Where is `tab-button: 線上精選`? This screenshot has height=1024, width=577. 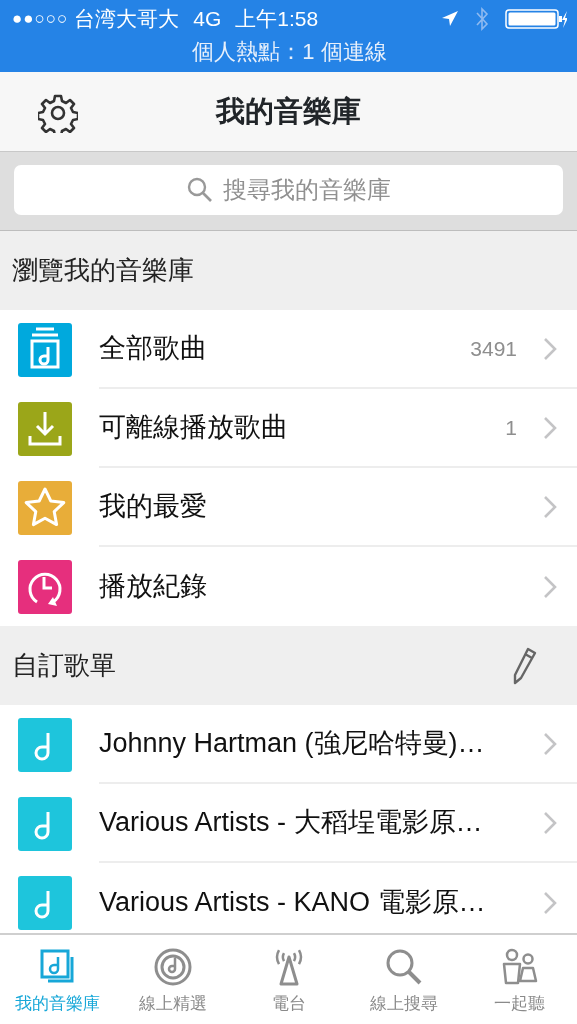
tab-button: 線上精選 is located at coordinates (173, 979).